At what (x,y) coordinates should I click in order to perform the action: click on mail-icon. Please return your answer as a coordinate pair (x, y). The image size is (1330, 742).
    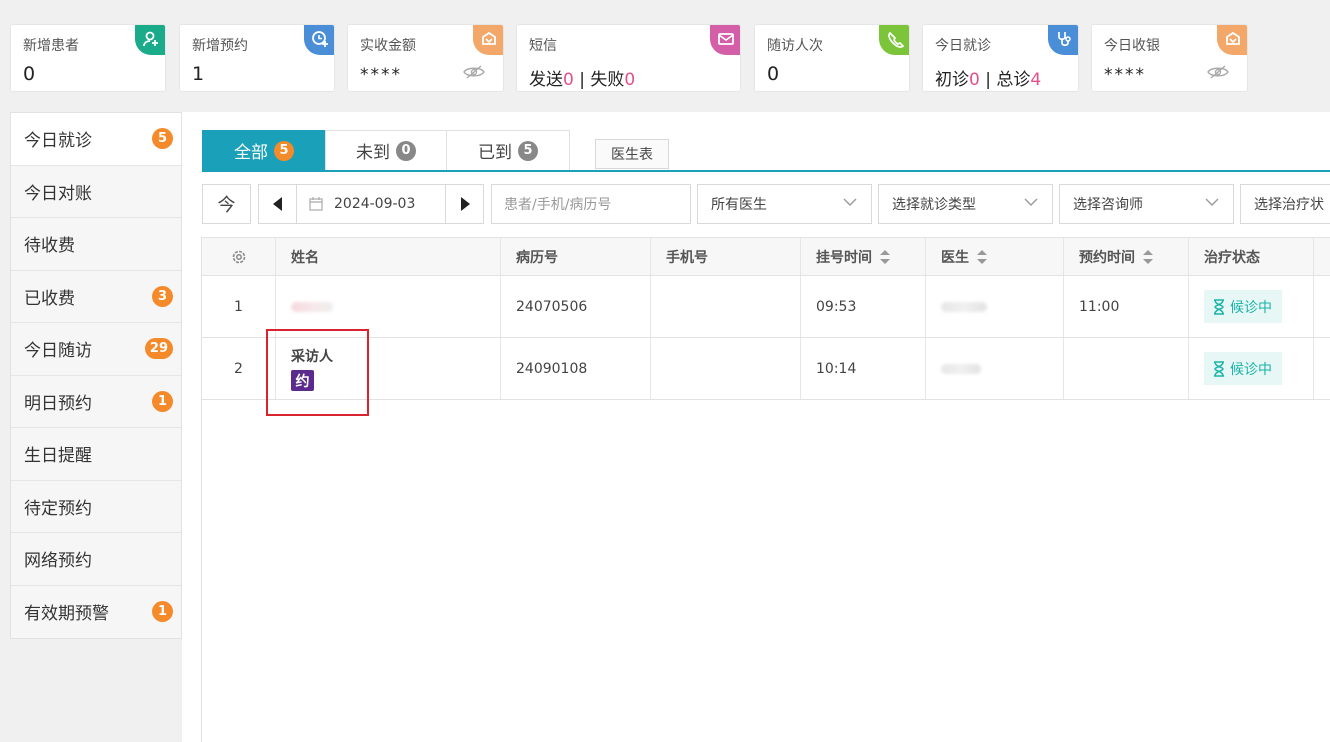
    Looking at the image, I should click on (725, 40).